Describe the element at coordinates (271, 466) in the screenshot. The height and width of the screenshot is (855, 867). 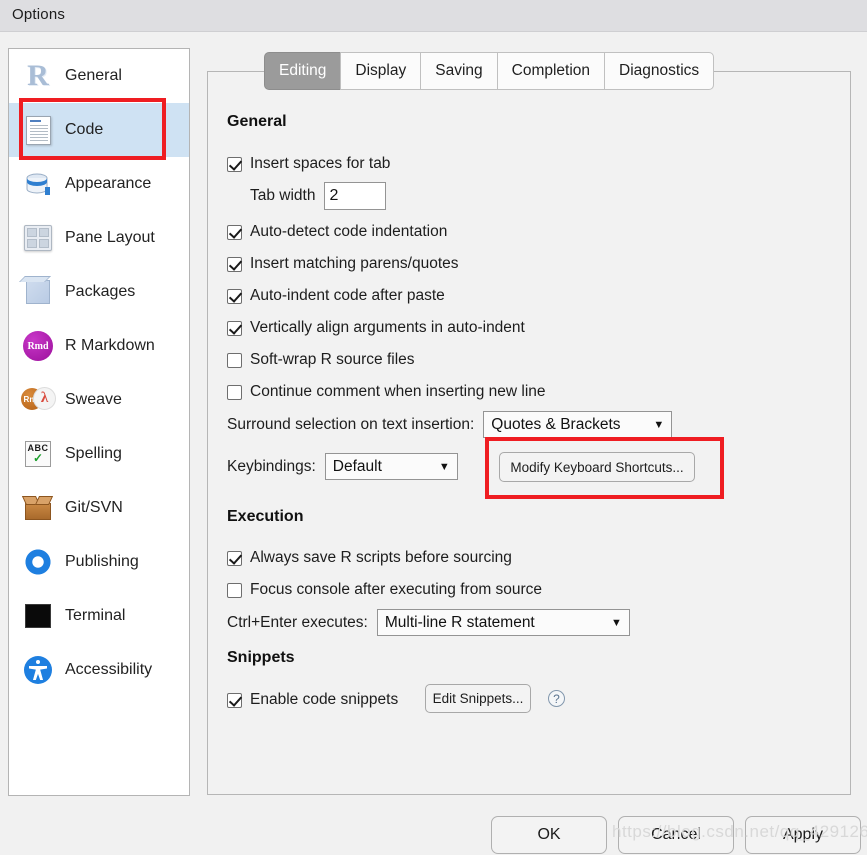
I see `keybindings-label: Keybindings:` at that location.